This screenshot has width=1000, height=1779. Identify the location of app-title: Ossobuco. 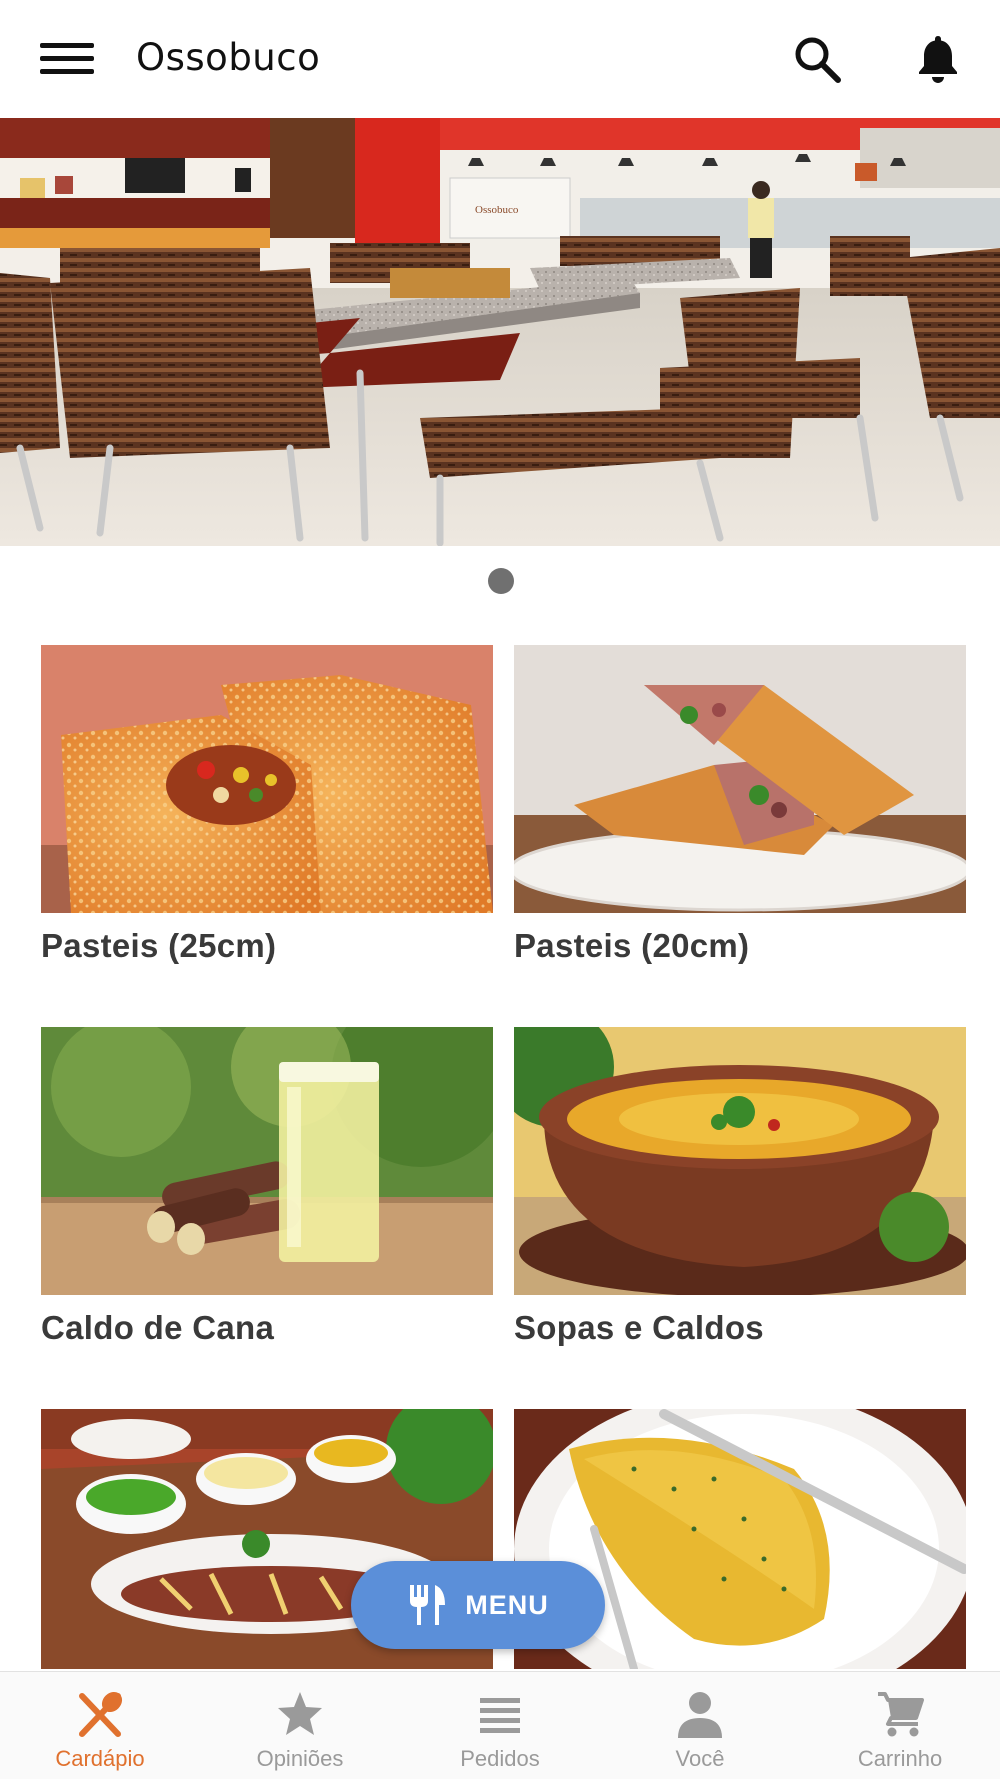
(228, 57).